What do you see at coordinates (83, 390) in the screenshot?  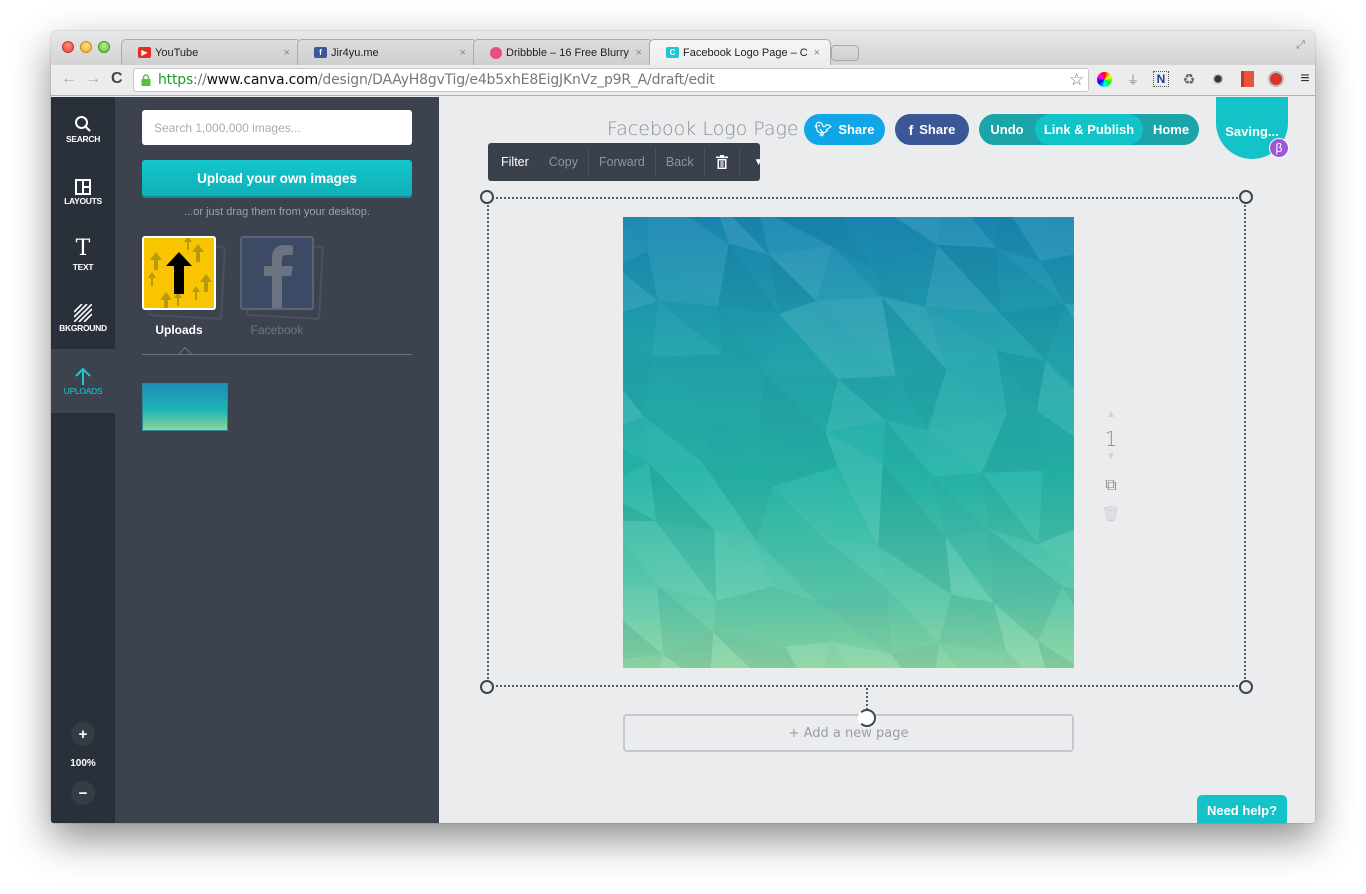 I see `sidebar-item-label: UPLOADS` at bounding box center [83, 390].